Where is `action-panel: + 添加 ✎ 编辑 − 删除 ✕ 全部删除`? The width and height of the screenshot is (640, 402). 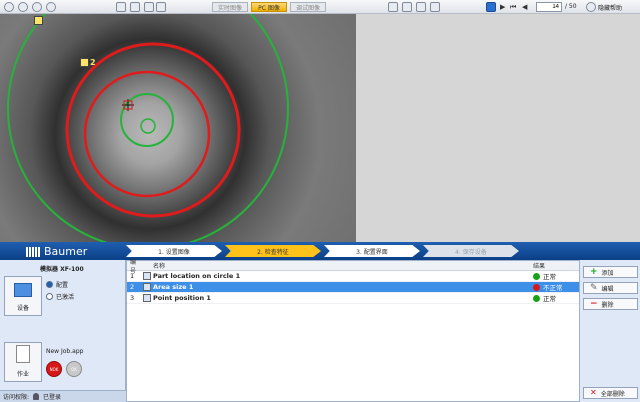
action-panel: + 添加 ✎ 编辑 − 删除 ✕ 全部删除 is located at coordinates (610, 331).